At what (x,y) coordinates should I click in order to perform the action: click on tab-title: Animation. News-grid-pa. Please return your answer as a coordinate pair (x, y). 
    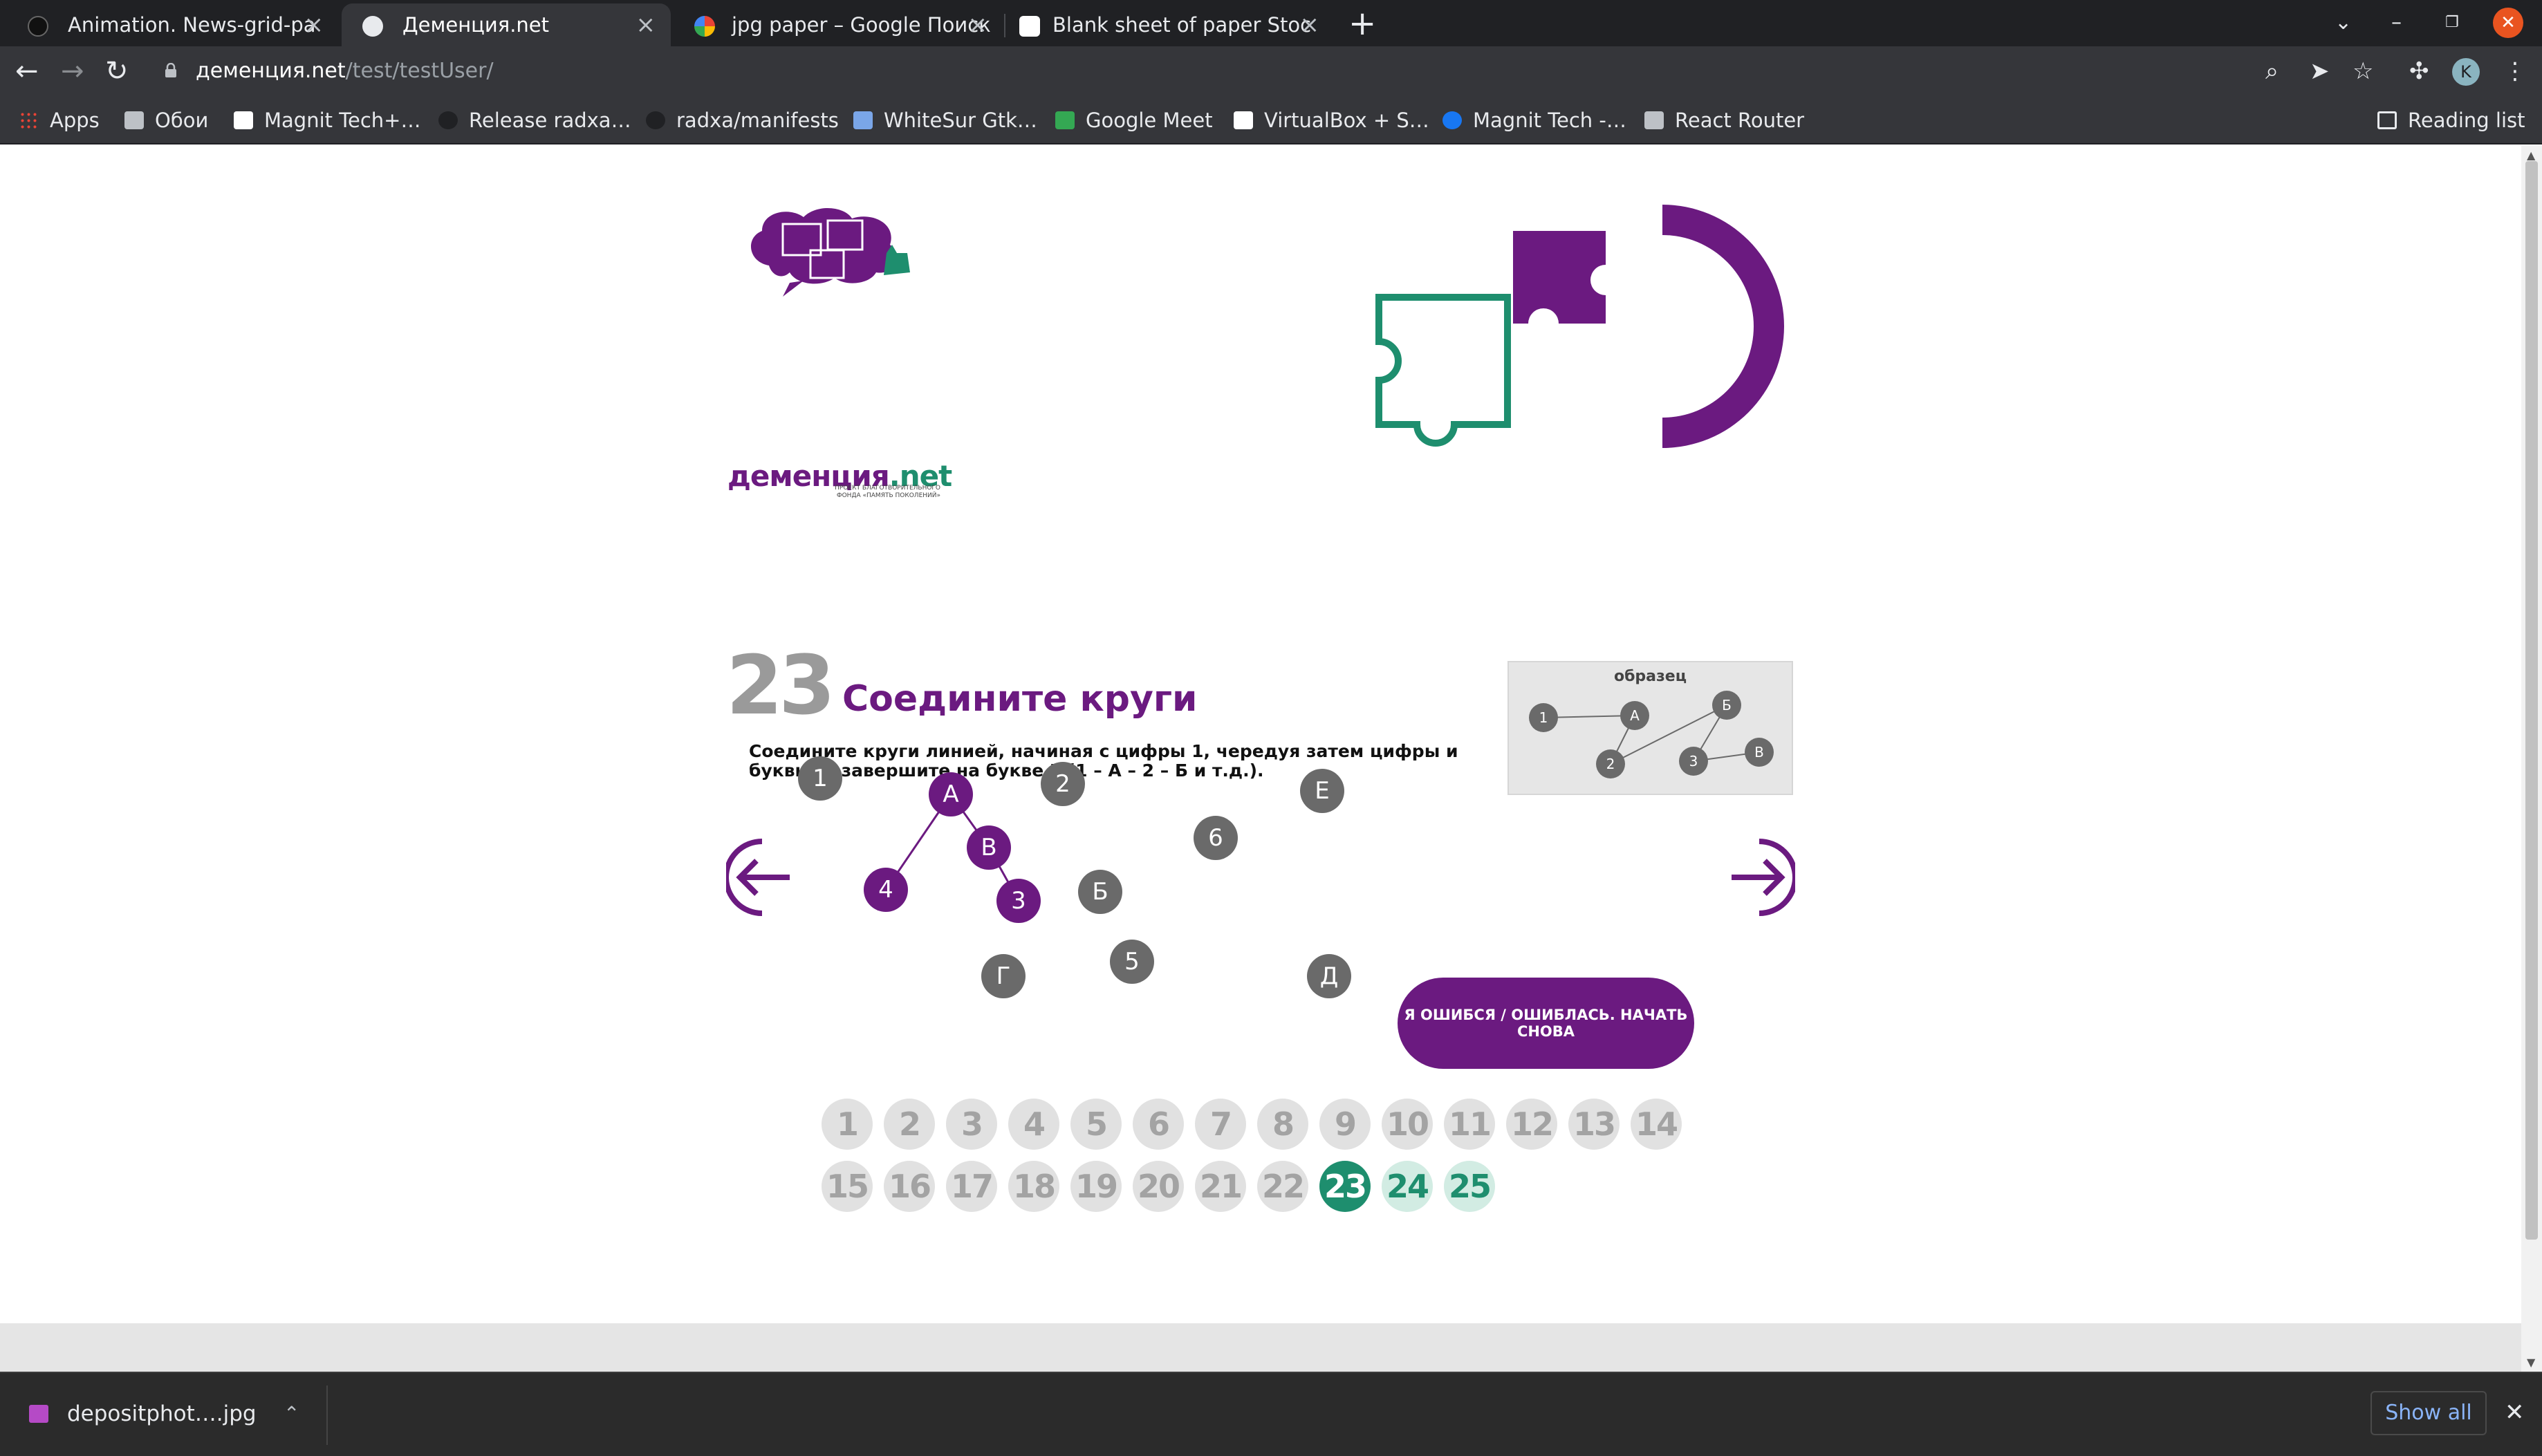
    Looking at the image, I should click on (192, 25).